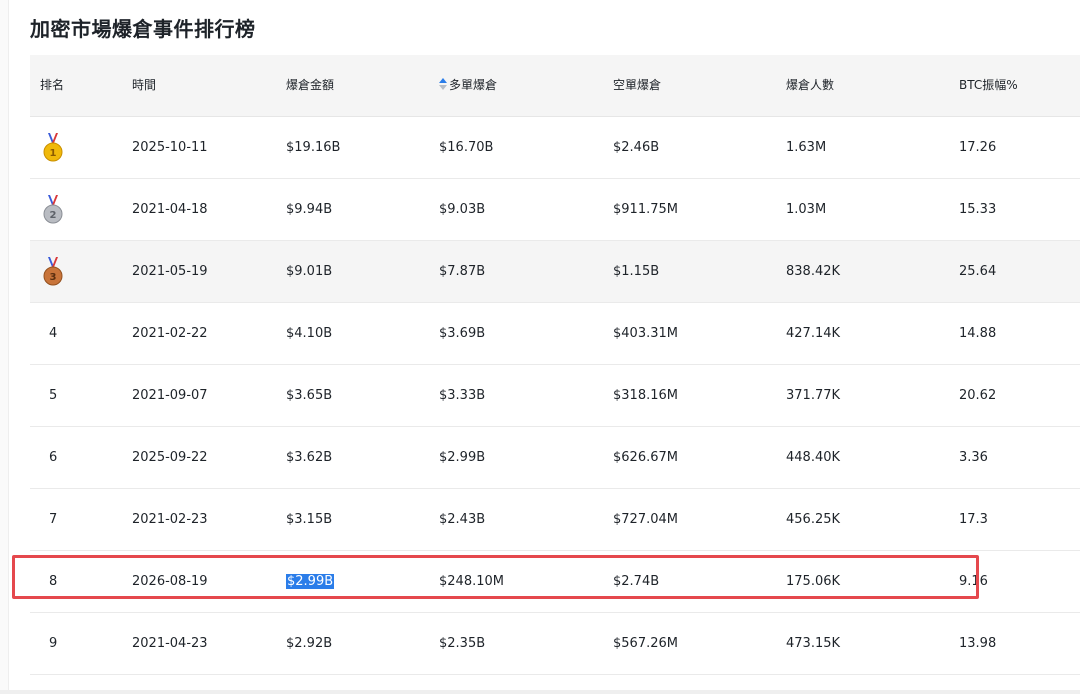 The image size is (1080, 694). I want to click on row-short: $911.75M, so click(645, 209).